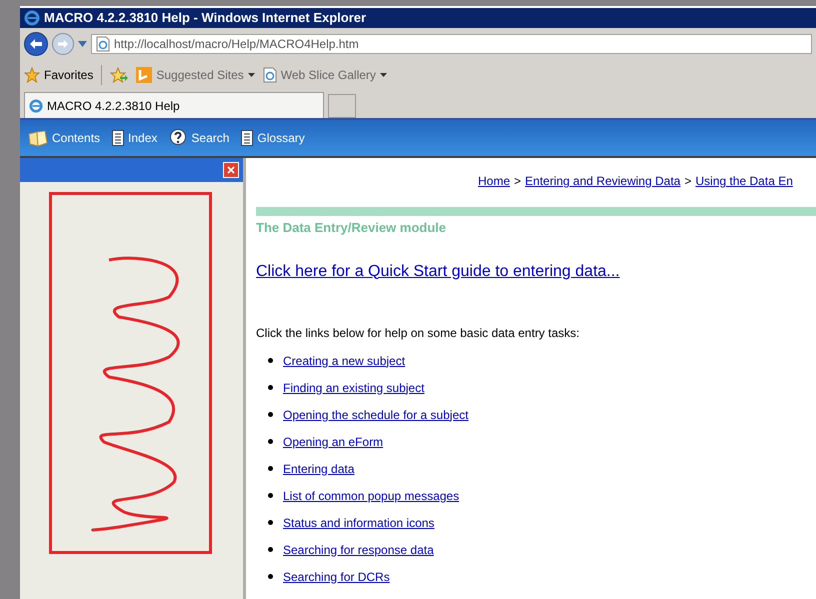 The height and width of the screenshot is (599, 816). I want to click on close-icon, so click(231, 170).